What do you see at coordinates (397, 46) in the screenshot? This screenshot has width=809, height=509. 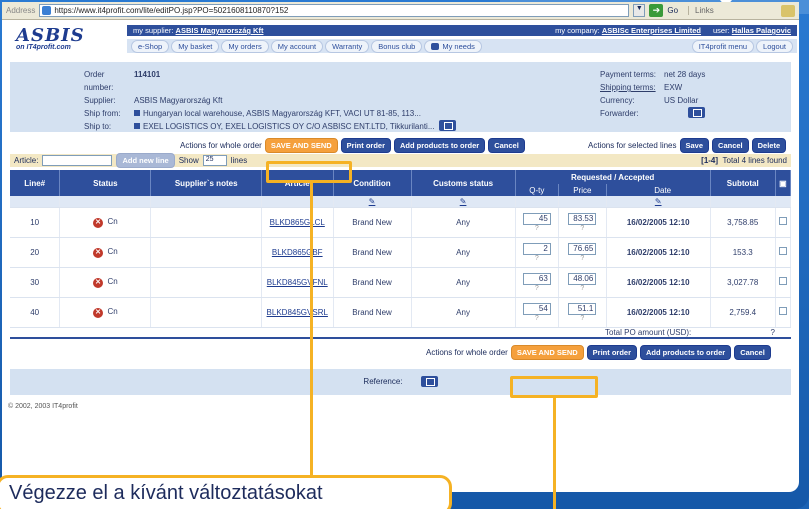 I see `tab-bonus-club: Bonus club` at bounding box center [397, 46].